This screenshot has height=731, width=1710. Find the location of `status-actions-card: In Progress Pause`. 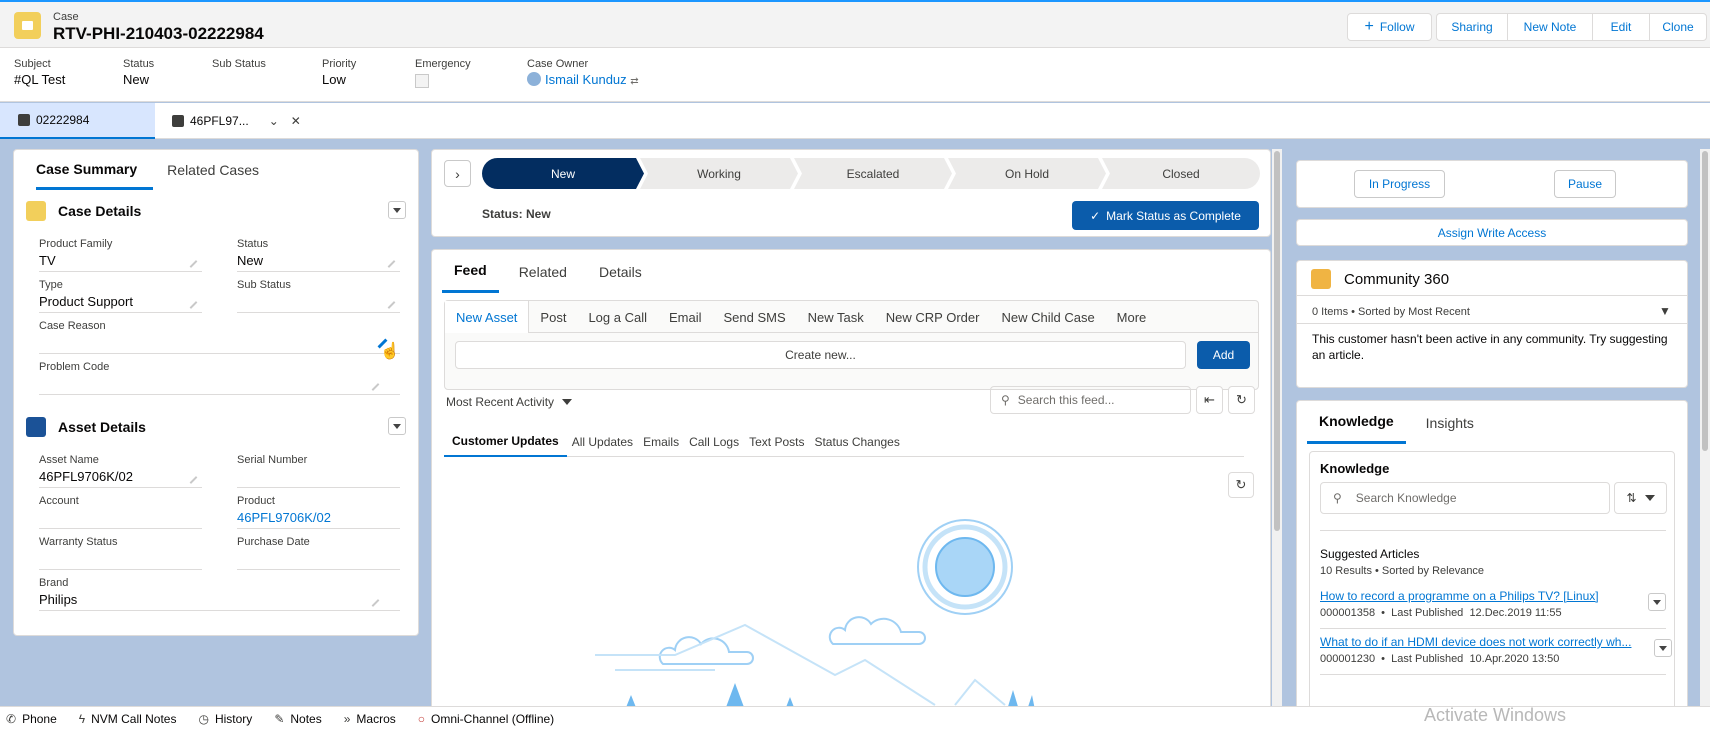

status-actions-card: In Progress Pause is located at coordinates (1492, 184).